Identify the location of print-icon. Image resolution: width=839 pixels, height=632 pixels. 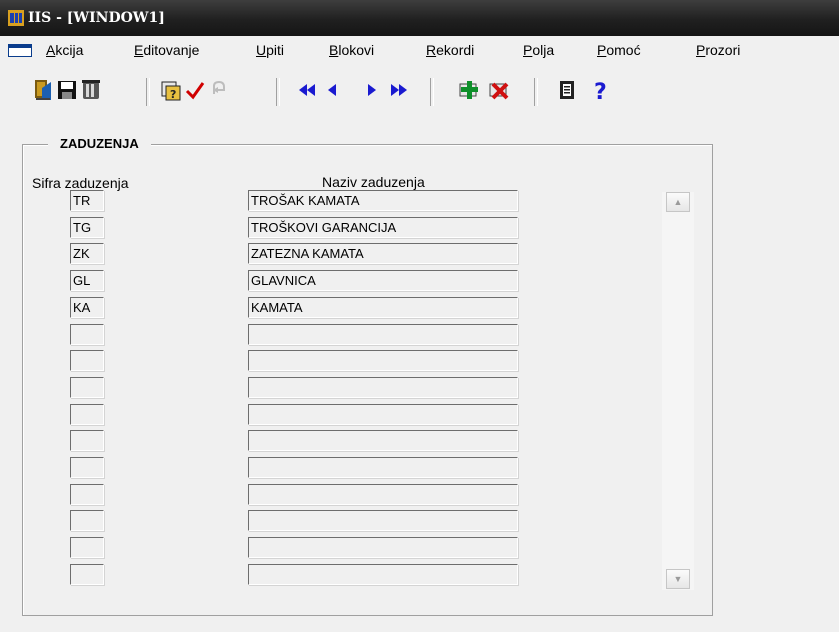
(91, 90).